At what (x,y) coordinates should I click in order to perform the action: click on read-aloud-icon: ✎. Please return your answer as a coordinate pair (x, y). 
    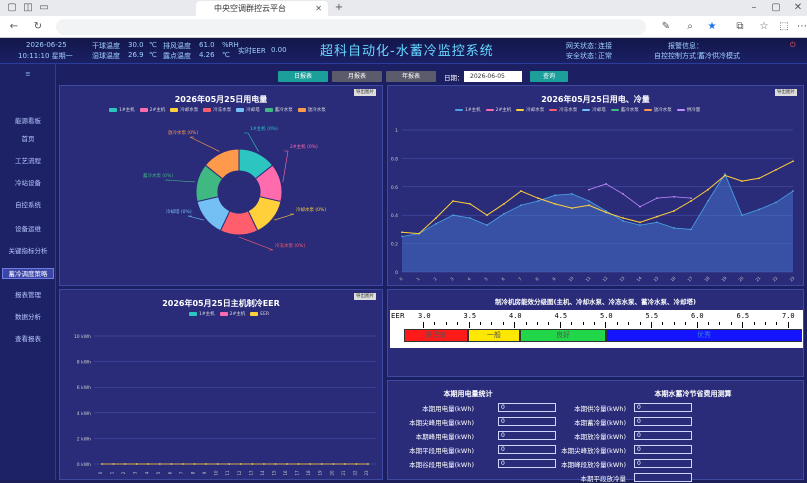
    Looking at the image, I should click on (666, 27).